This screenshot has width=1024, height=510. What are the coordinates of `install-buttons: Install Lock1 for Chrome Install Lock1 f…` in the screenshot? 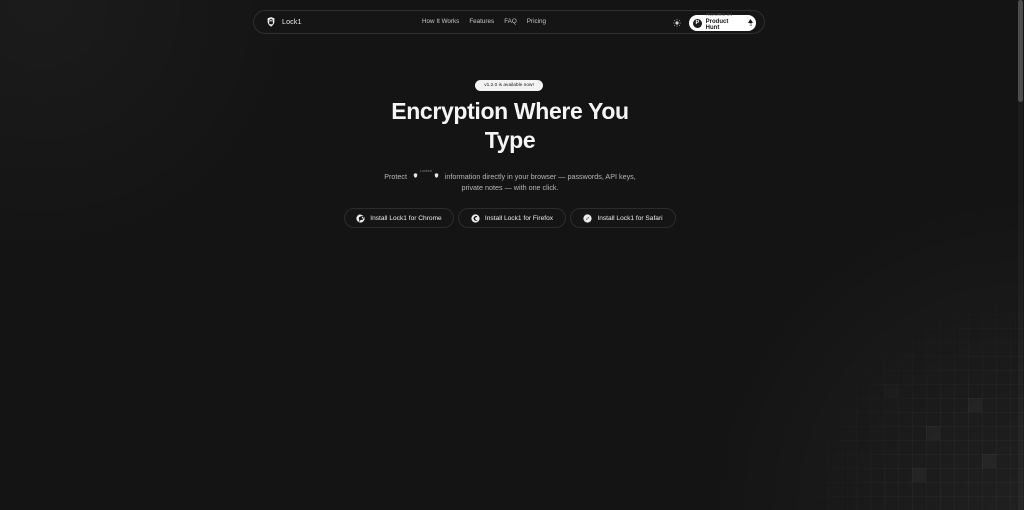 It's located at (510, 218).